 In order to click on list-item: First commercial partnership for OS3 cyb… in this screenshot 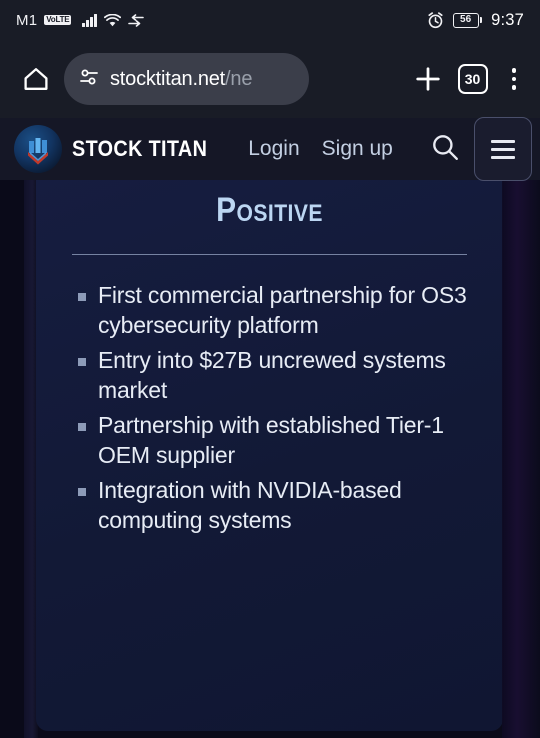, I will do `click(271, 310)`.